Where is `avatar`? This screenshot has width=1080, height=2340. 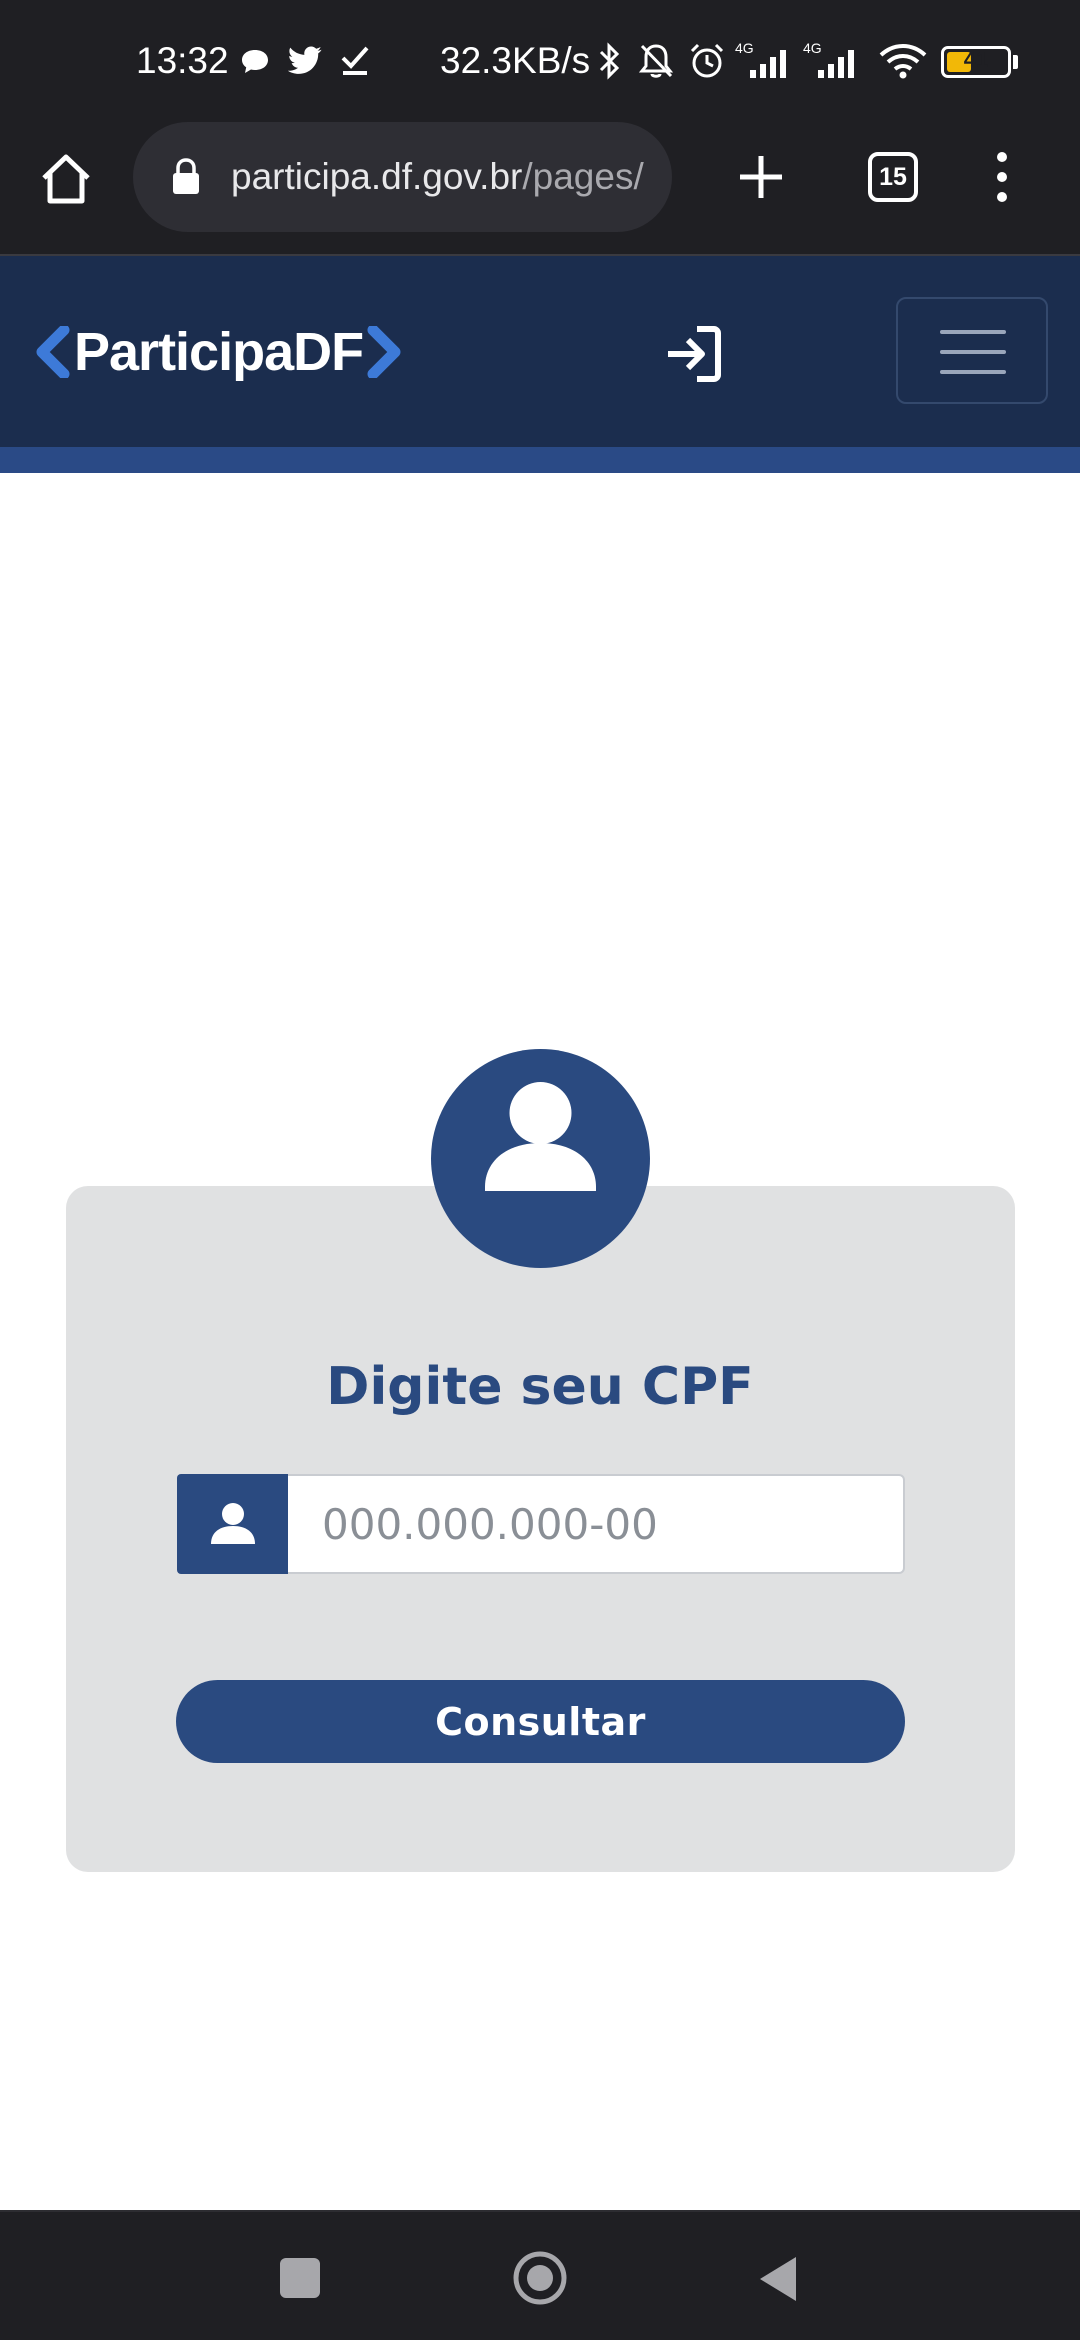
avatar is located at coordinates (540, 1158).